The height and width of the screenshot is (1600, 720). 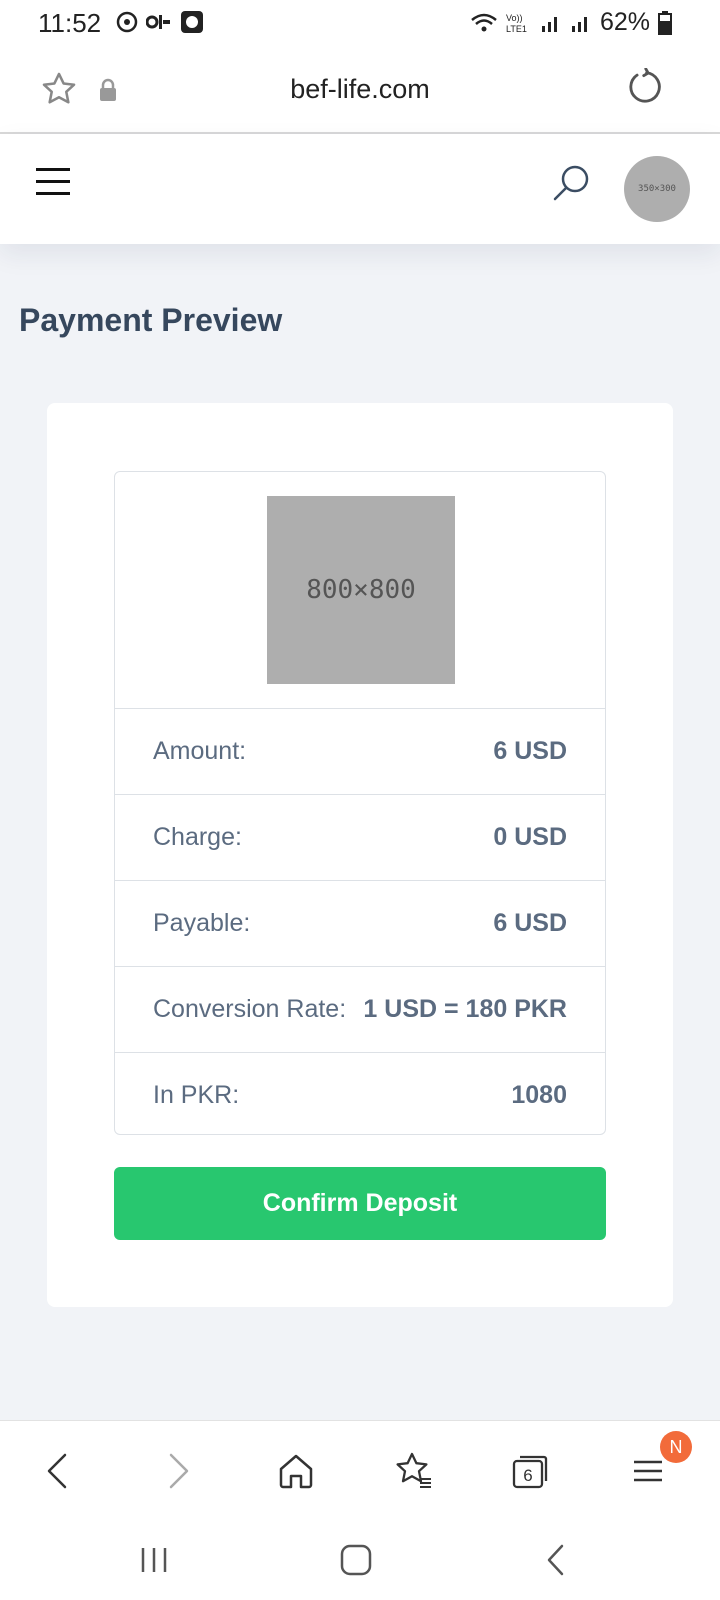 I want to click on notification-badge: N, so click(x=676, y=1447).